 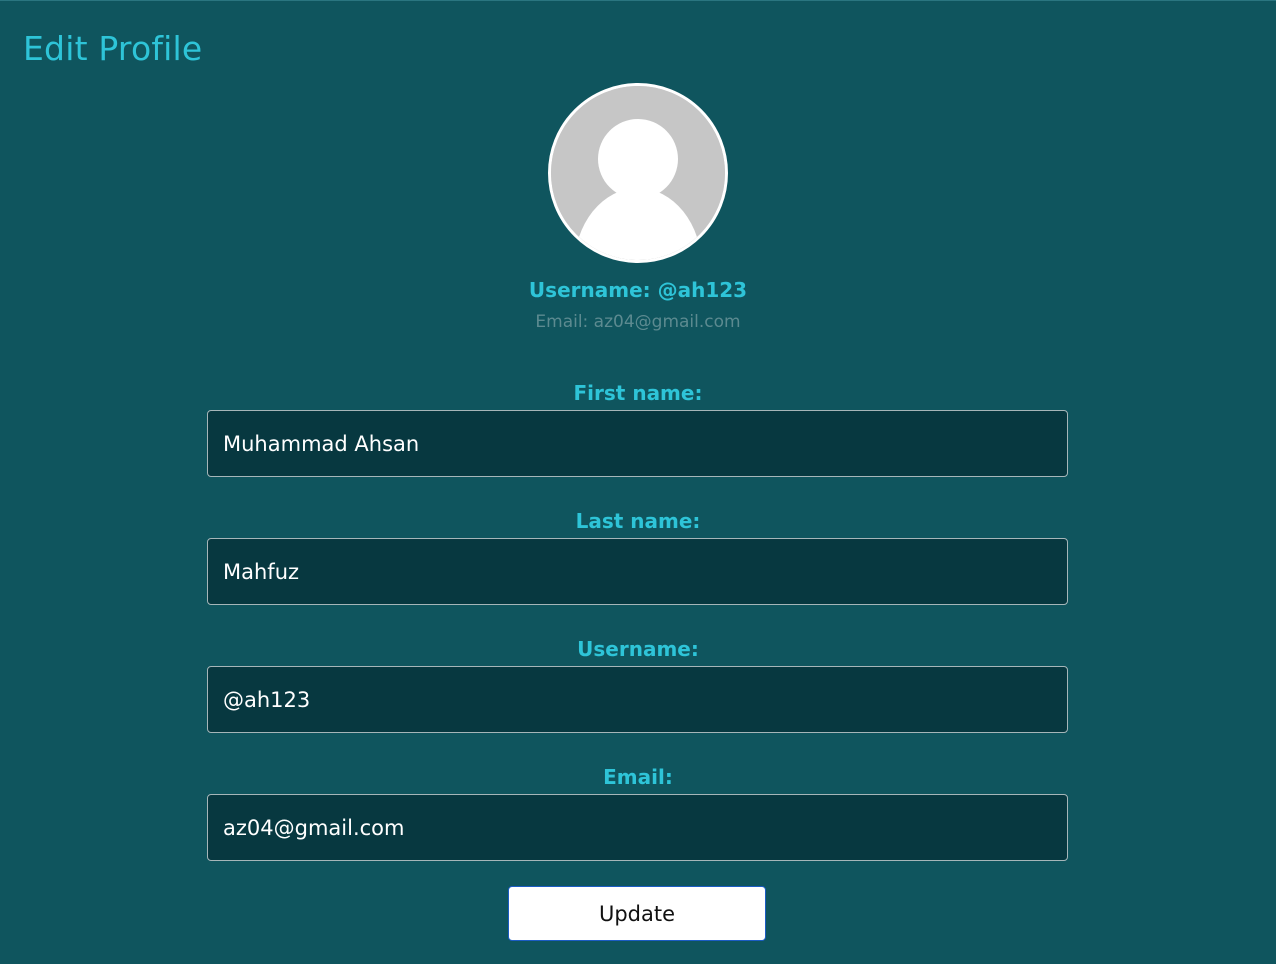 What do you see at coordinates (637, 571) in the screenshot?
I see `last-name-input` at bounding box center [637, 571].